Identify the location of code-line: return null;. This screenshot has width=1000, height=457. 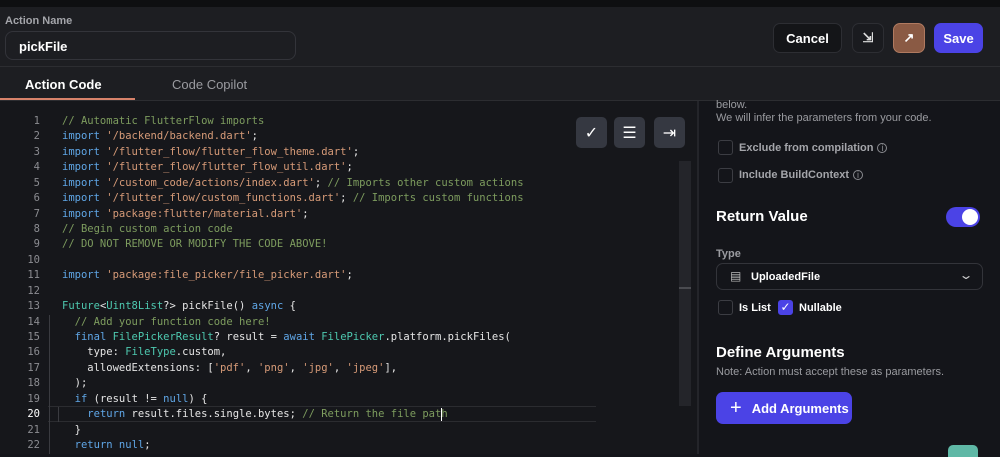
(106, 445).